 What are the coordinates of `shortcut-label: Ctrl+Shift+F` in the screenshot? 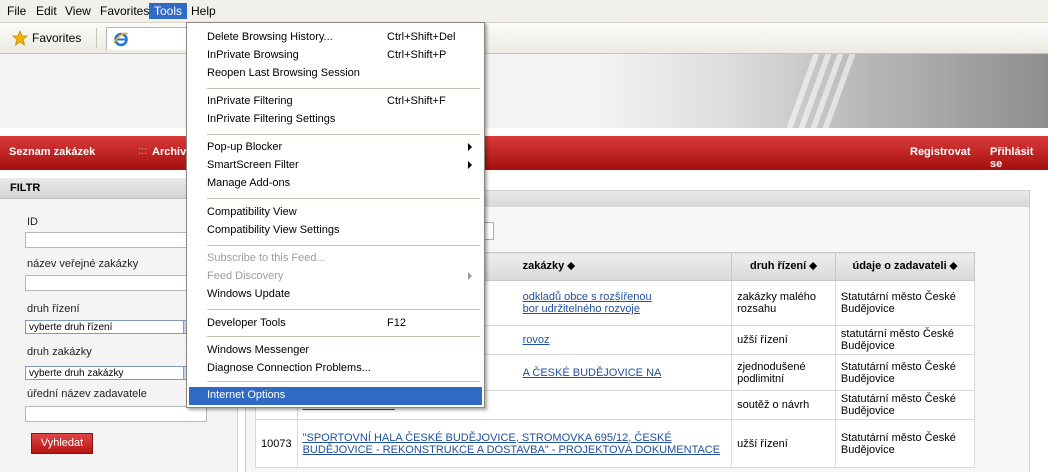 It's located at (416, 101).